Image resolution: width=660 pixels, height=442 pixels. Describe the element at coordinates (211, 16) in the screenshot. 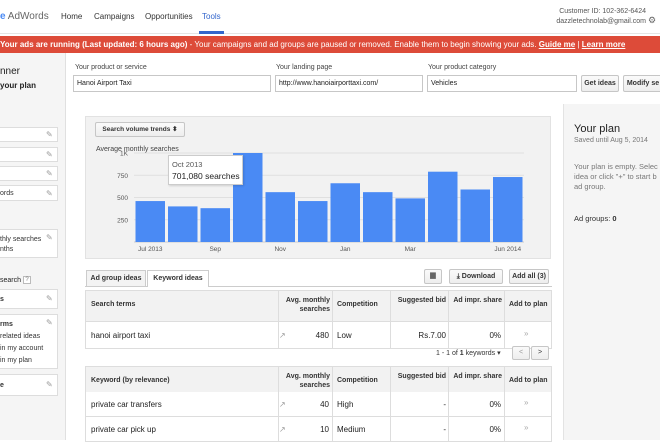

I see `nav-tools: Tools` at that location.